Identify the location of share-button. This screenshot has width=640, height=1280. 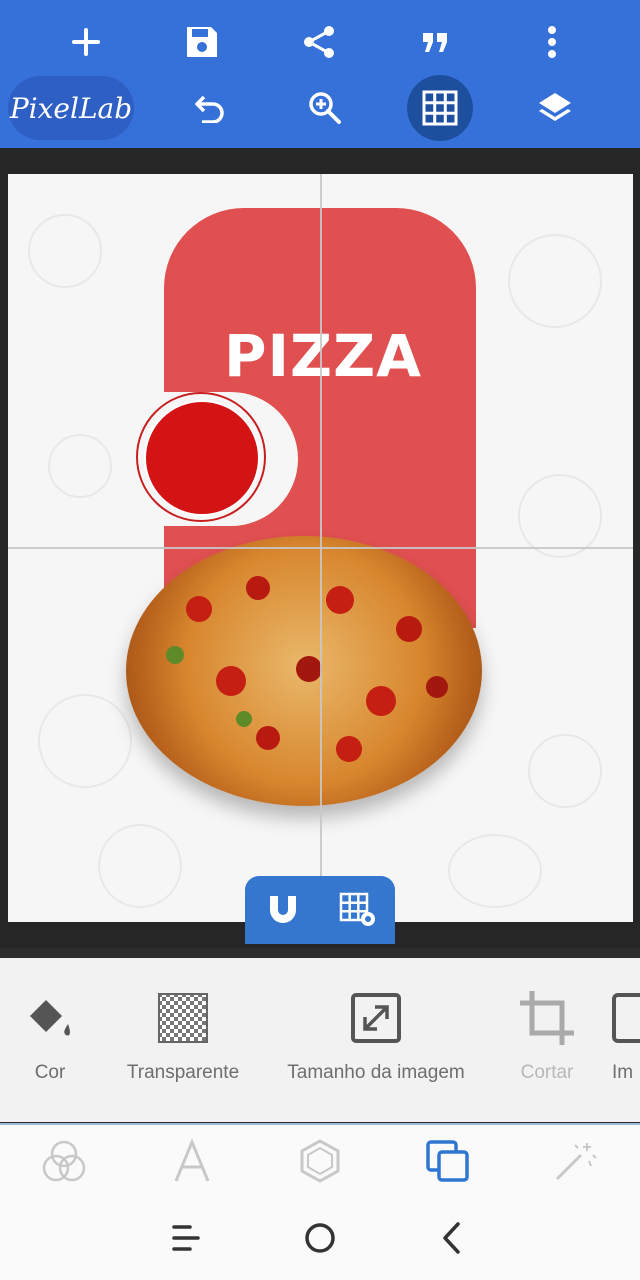
(319, 42).